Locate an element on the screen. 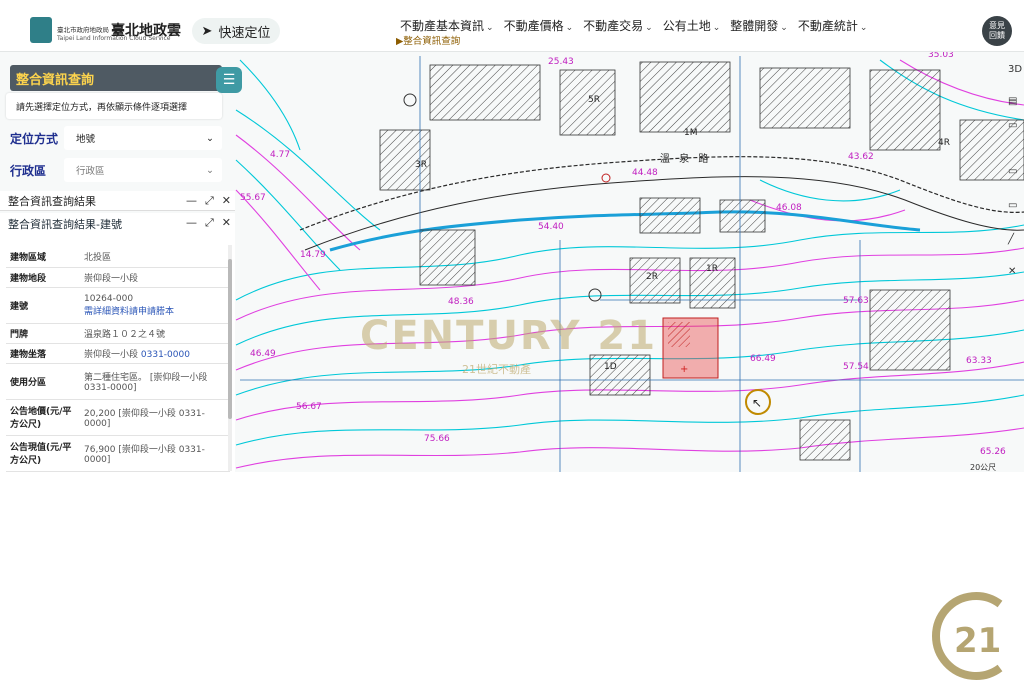 The height and width of the screenshot is (688, 1024). table-row: 建物地段 崇仰段一小段 is located at coordinates (118, 277).